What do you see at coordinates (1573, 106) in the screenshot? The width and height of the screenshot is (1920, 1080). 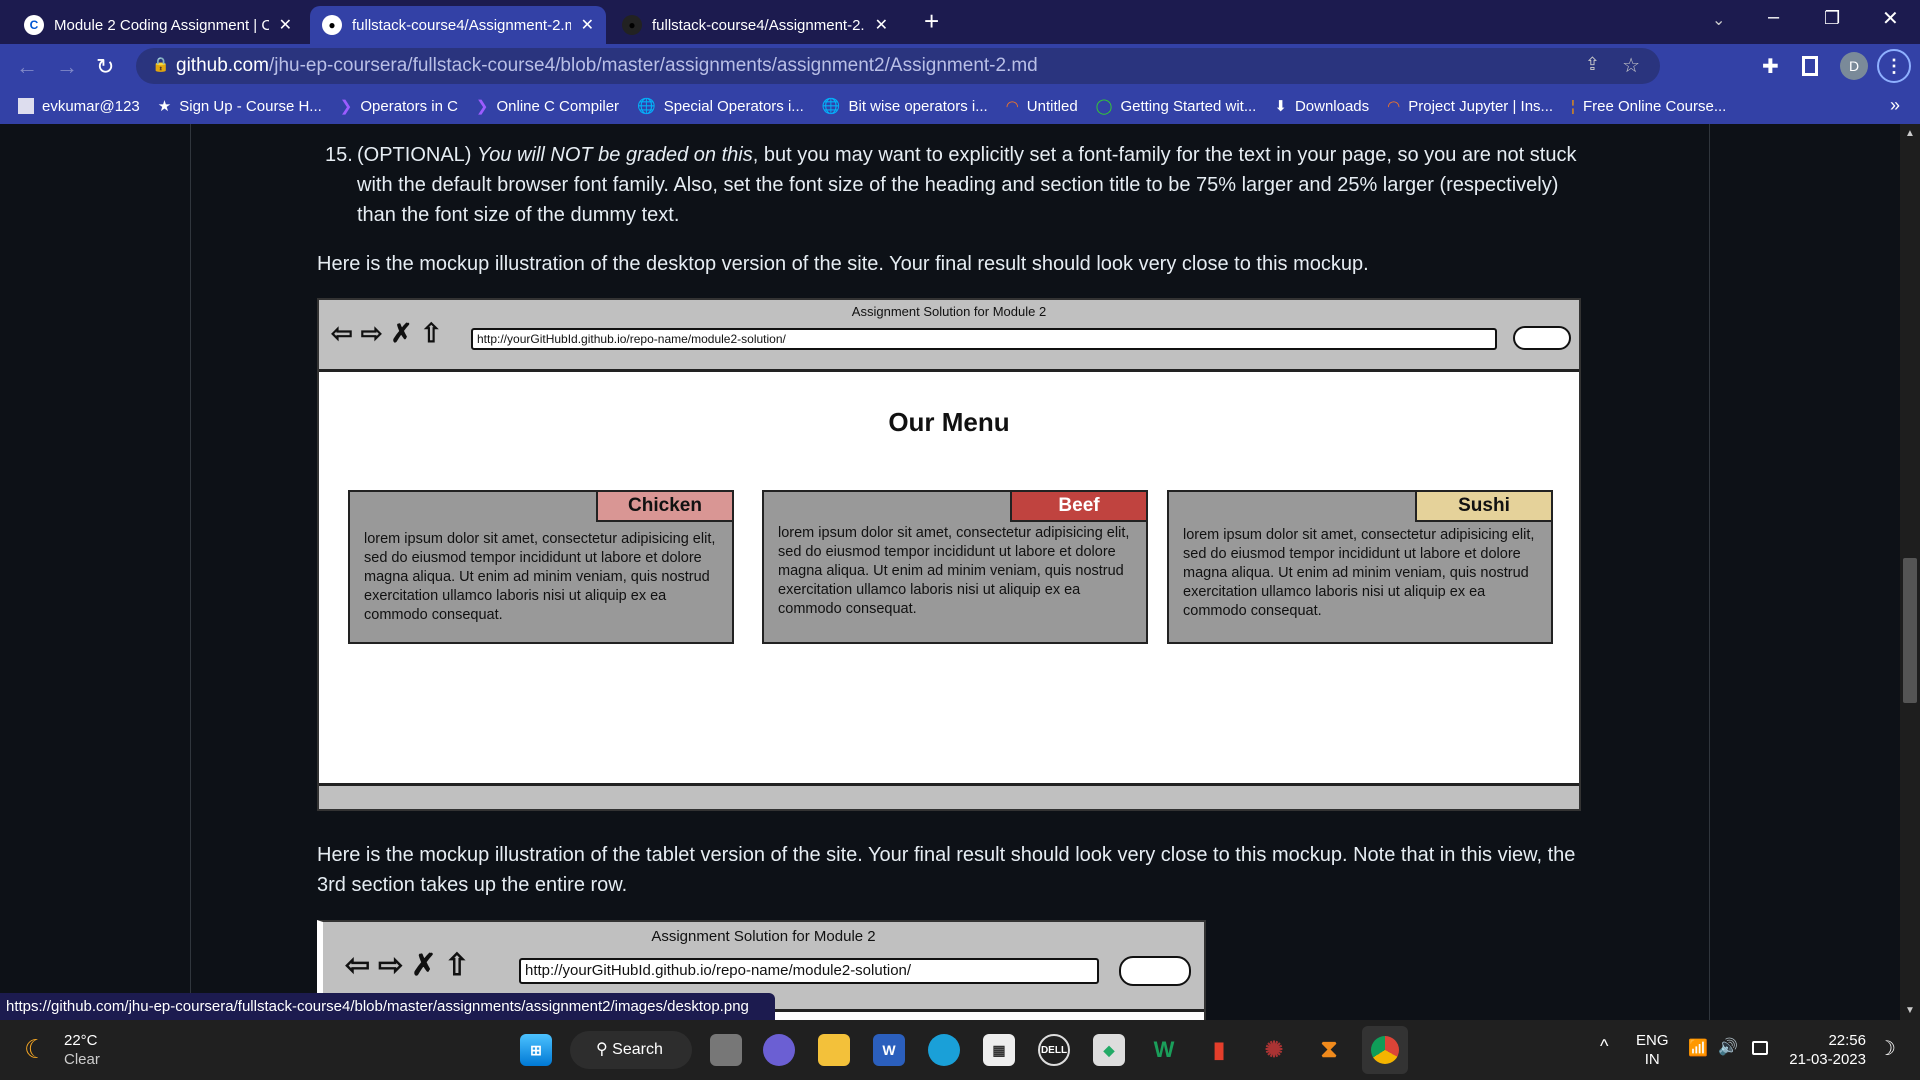 I see `bookmark-icon: ¦` at bounding box center [1573, 106].